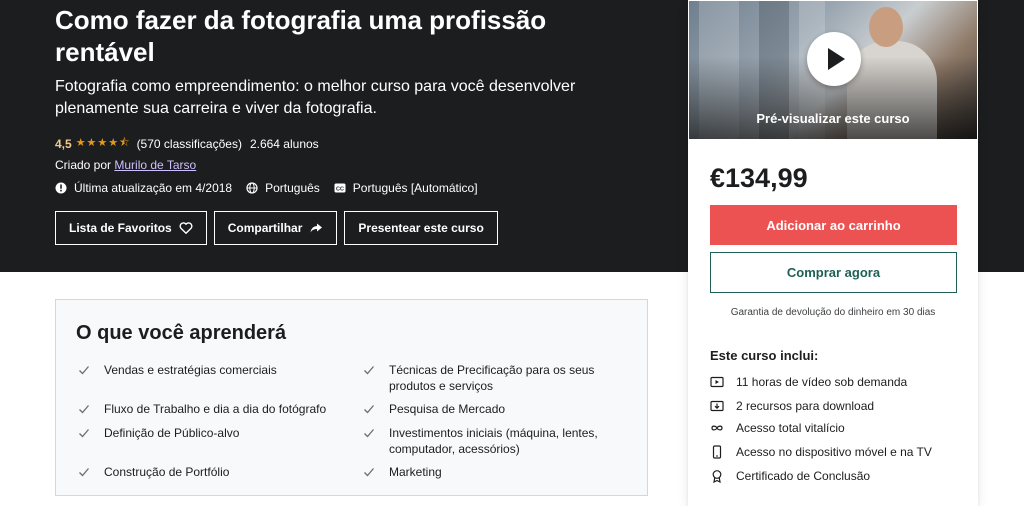  Describe the element at coordinates (834, 452) in the screenshot. I see `include-item-text: Acesso no dispositivo móvel e na TV` at that location.